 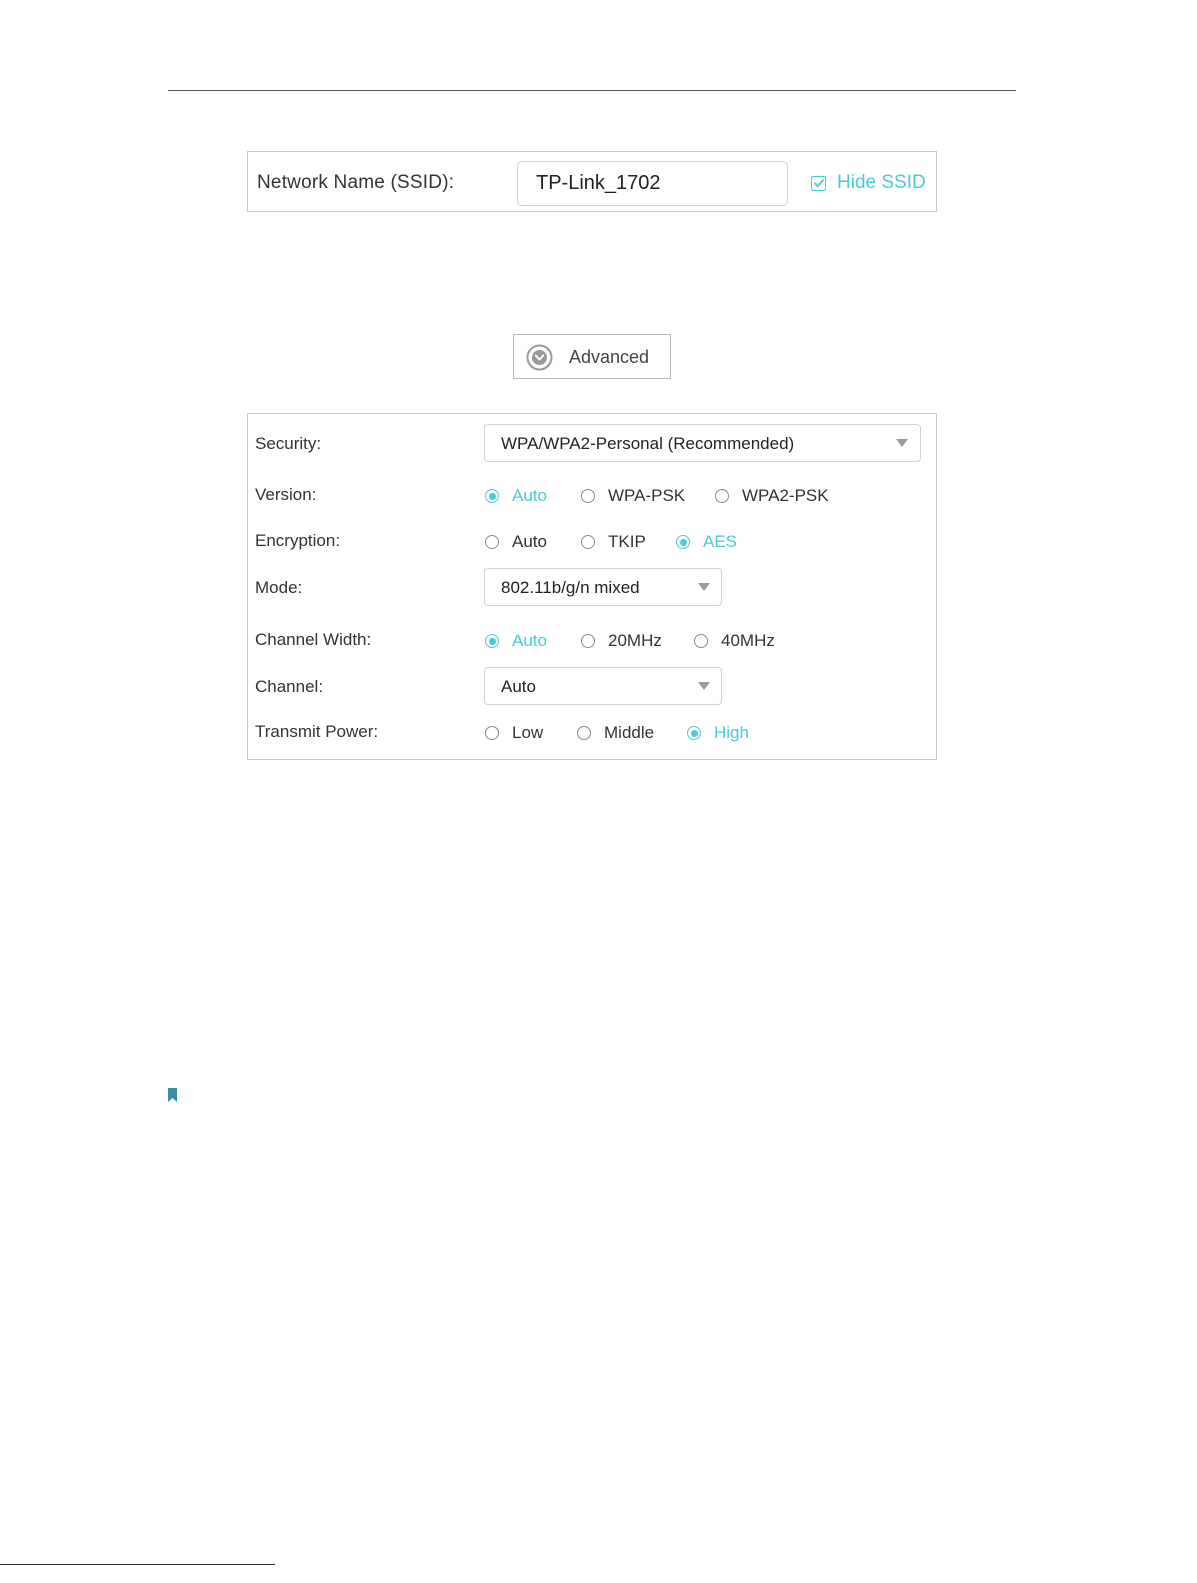 What do you see at coordinates (539, 357) in the screenshot?
I see `chevron-down-circle-icon` at bounding box center [539, 357].